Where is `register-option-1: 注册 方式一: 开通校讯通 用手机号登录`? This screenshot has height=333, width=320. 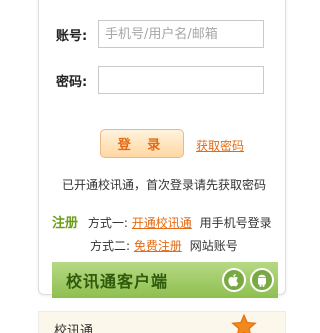 register-option-1: 注册 方式一: 开通校讯通 用手机号登录 is located at coordinates (162, 221).